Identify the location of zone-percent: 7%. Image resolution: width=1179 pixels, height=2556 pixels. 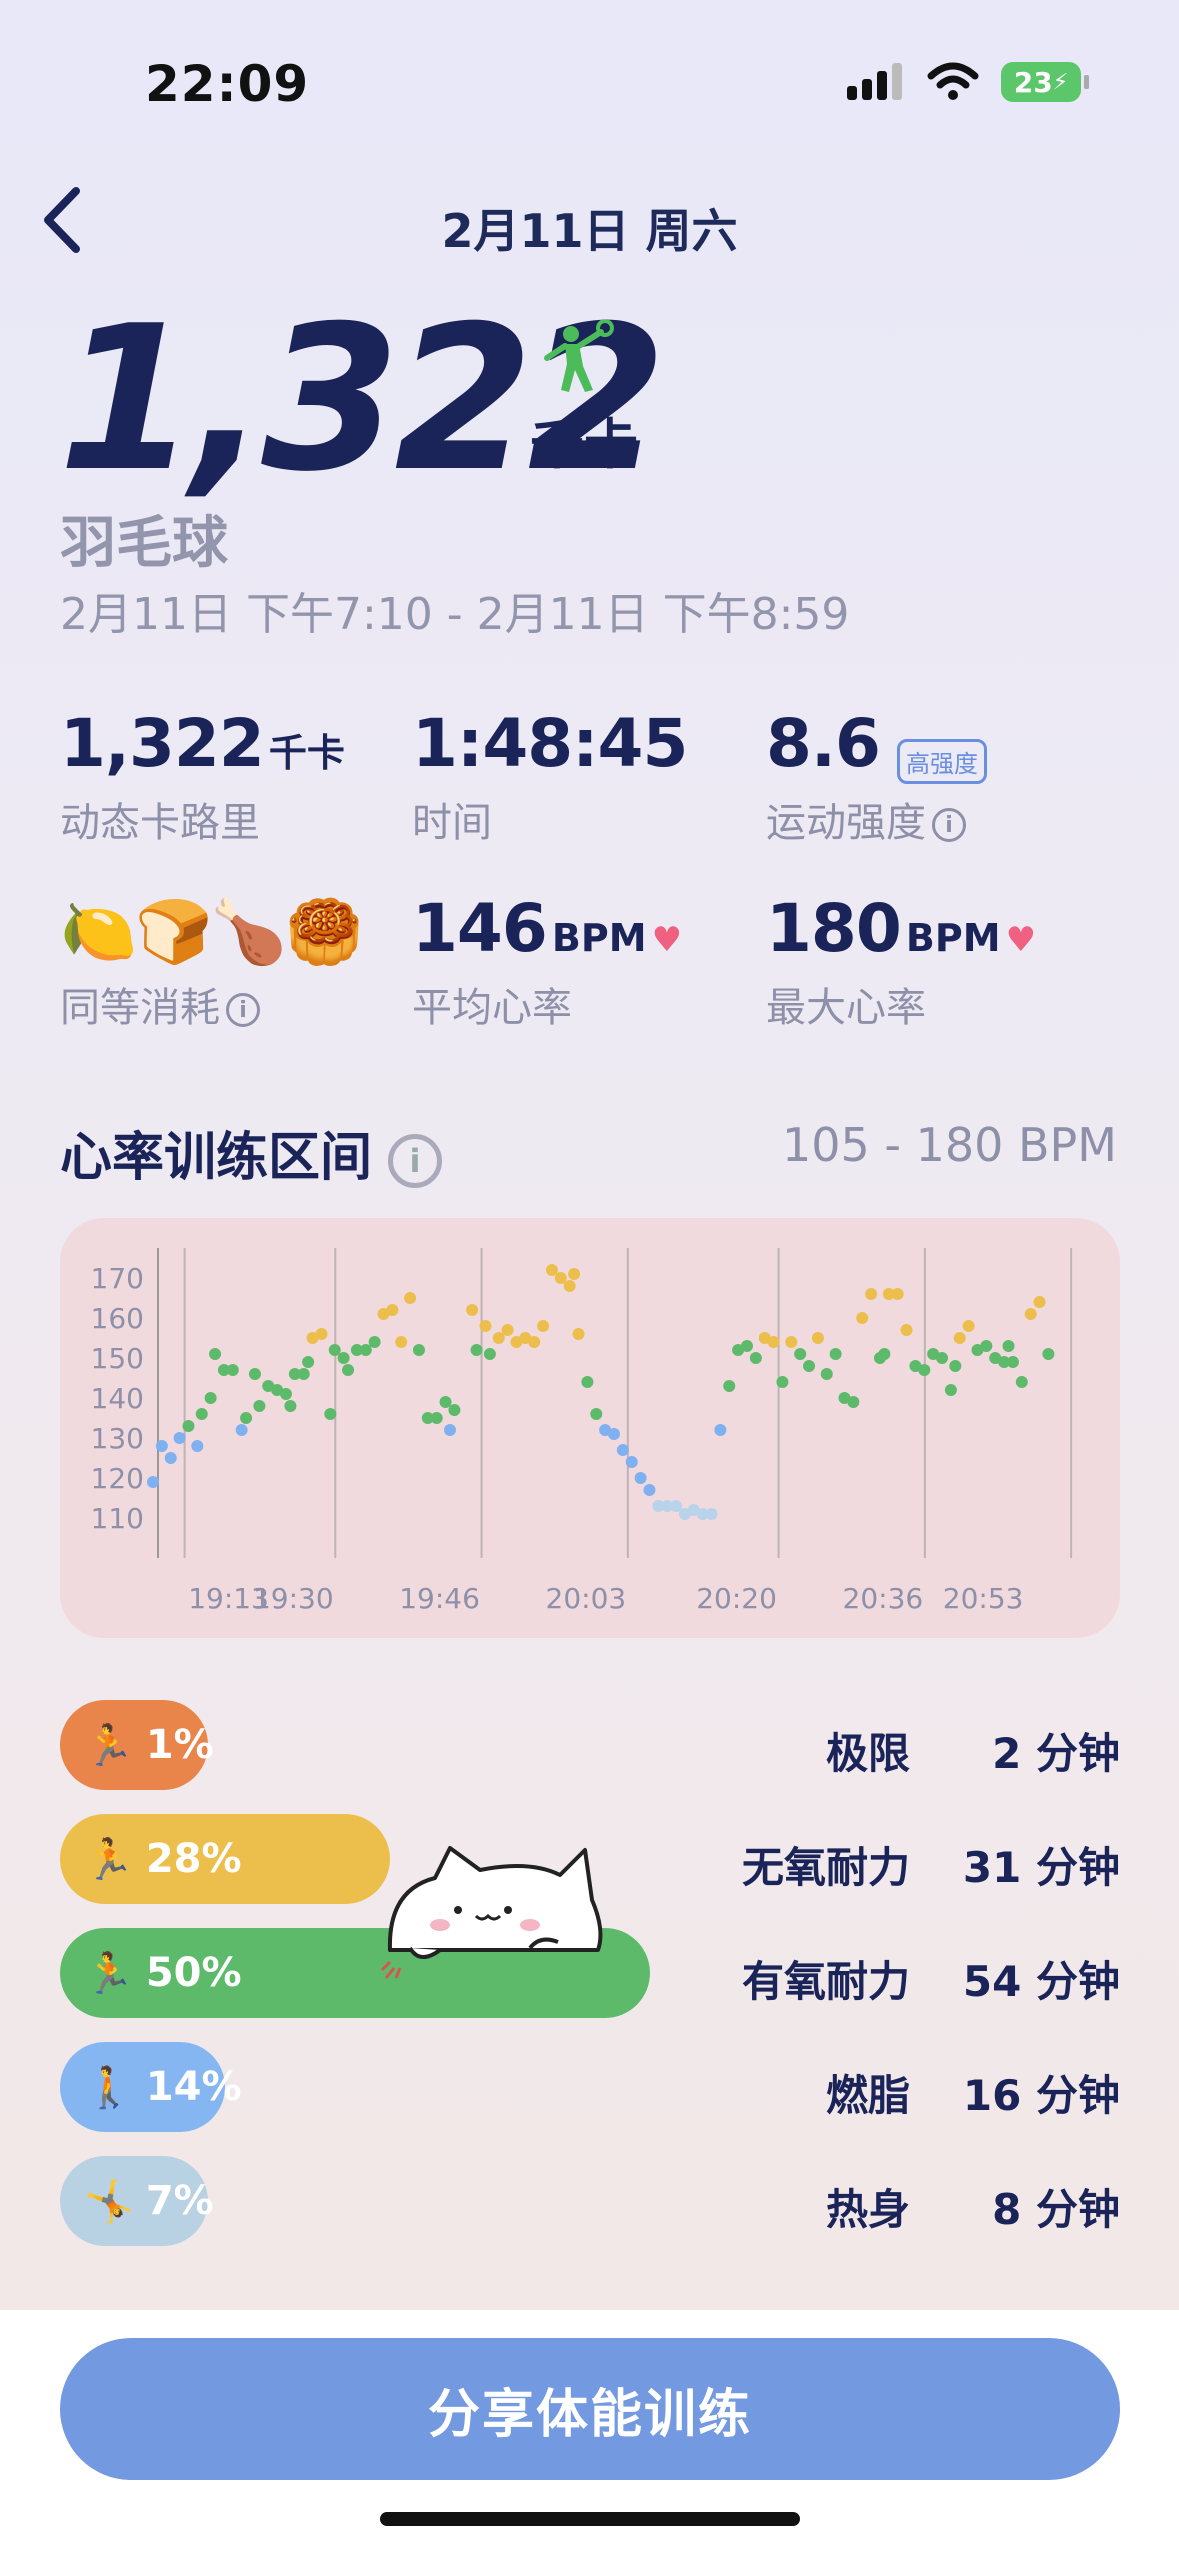
(179, 2201).